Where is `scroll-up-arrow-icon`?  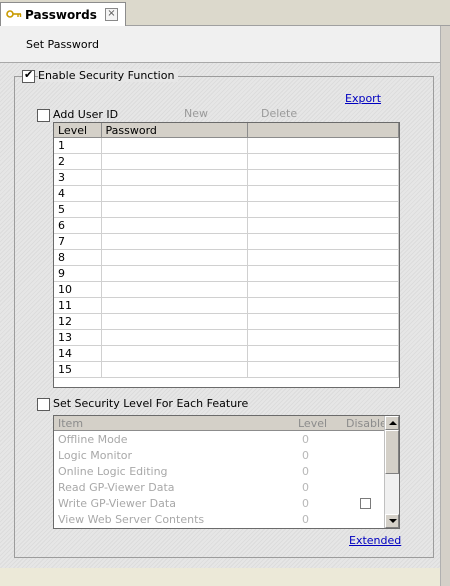 scroll-up-arrow-icon is located at coordinates (392, 423).